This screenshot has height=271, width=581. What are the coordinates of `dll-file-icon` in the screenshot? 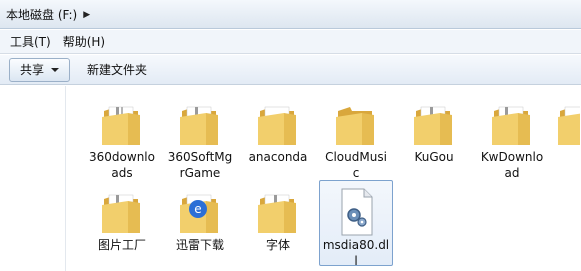 It's located at (357, 212).